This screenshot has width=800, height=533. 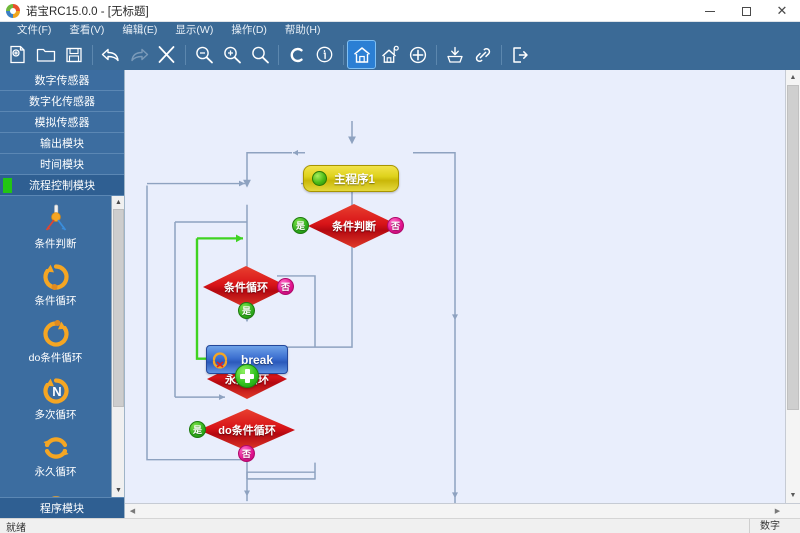 I want to click on menu-operate: 操作(D), so click(x=249, y=30).